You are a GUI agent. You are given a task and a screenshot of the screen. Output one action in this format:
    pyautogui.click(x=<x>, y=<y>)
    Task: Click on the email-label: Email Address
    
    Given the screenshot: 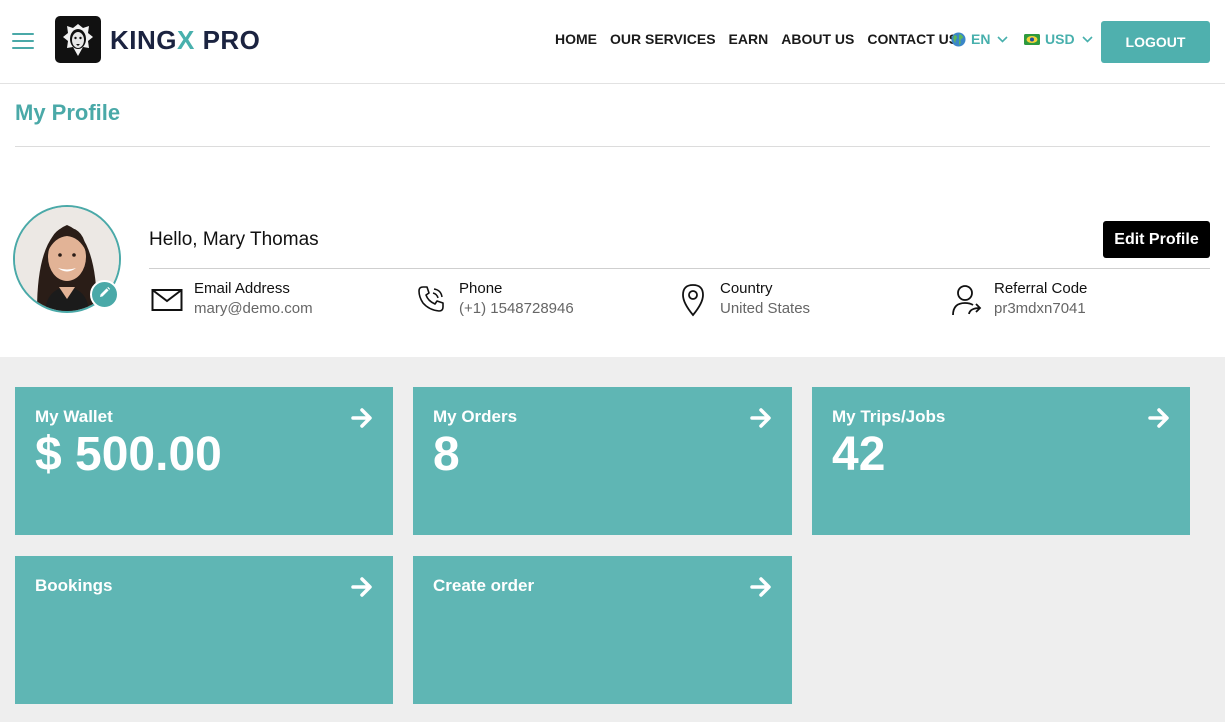 What is the action you would take?
    pyautogui.click(x=242, y=288)
    